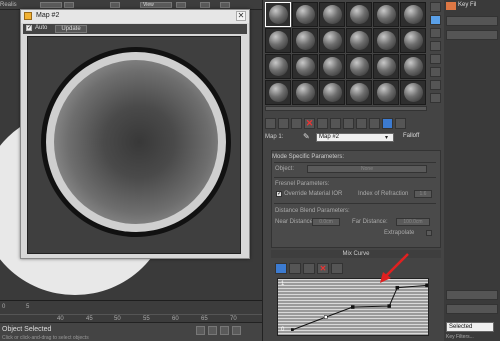  Describe the element at coordinates (281, 268) in the screenshot. I see `move-point-icon` at that location.